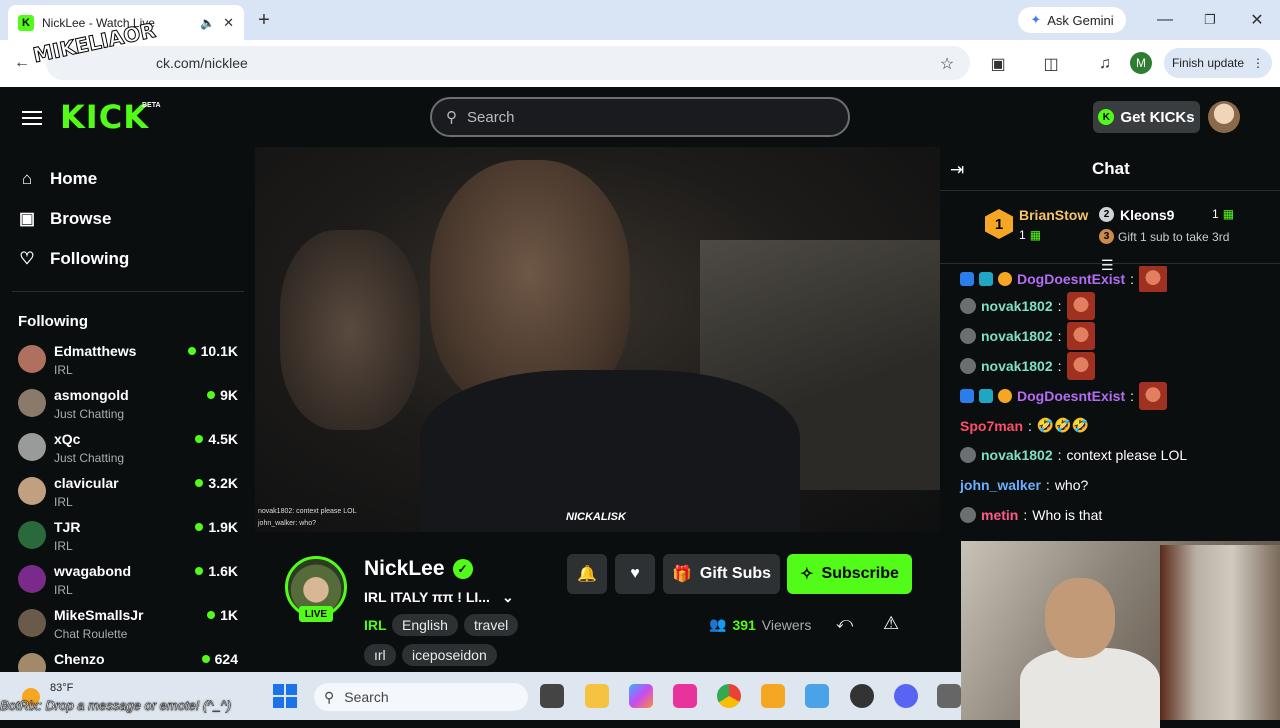 This screenshot has height=728, width=1280. I want to click on chrome-profile-avatar: M, so click(1141, 63).